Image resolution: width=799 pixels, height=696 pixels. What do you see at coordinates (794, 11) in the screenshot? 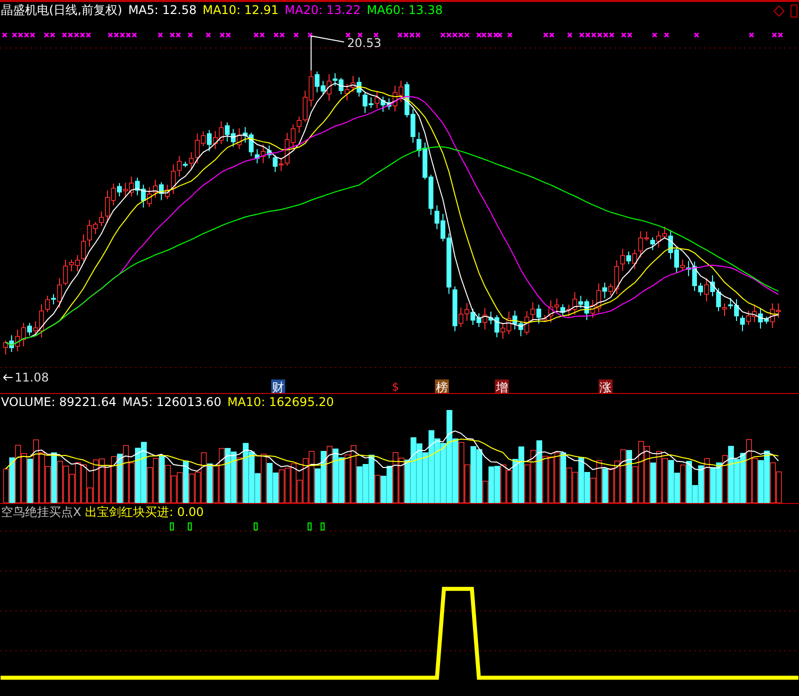
I see `panel-icon` at bounding box center [794, 11].